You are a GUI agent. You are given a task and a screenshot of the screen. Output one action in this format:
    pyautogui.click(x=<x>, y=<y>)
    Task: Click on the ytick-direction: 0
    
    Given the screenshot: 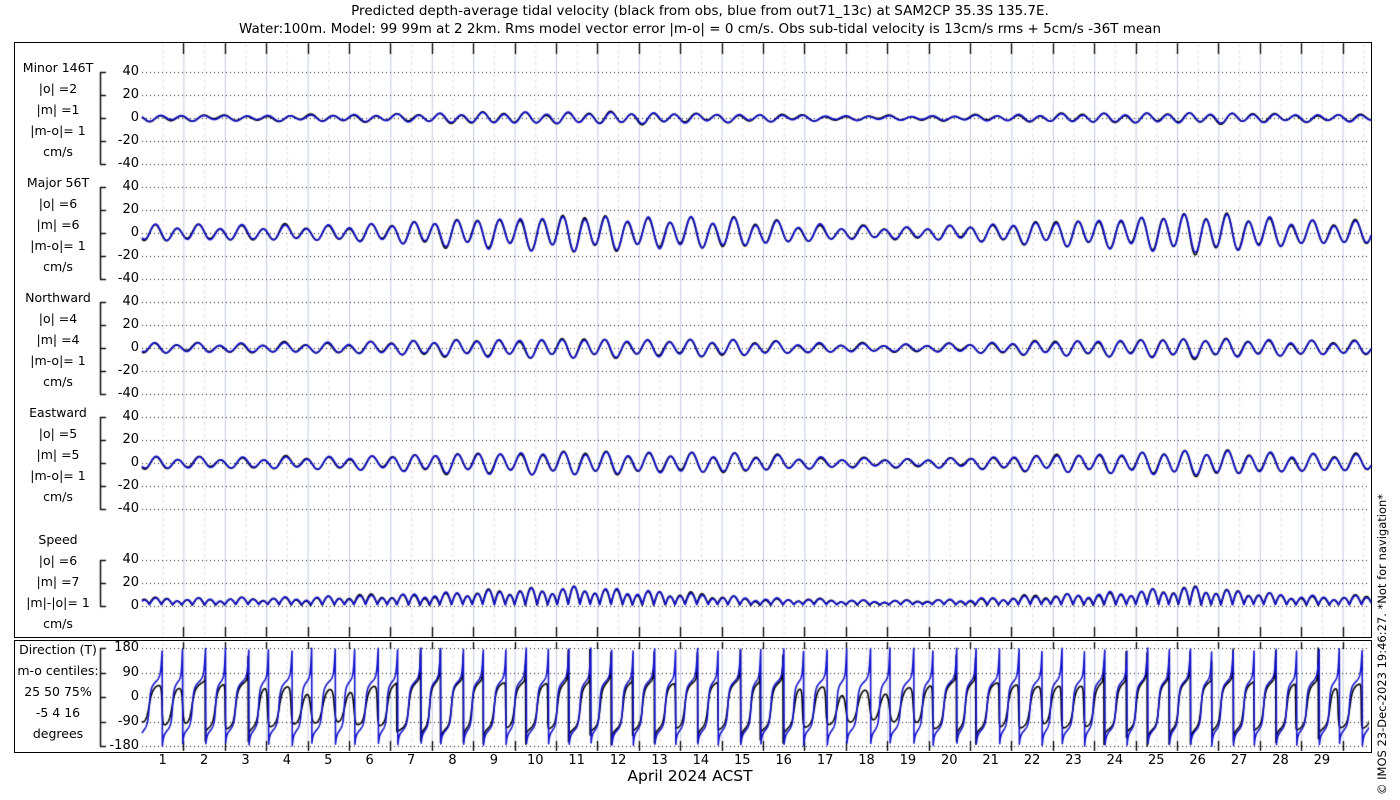 What is the action you would take?
    pyautogui.click(x=134, y=696)
    